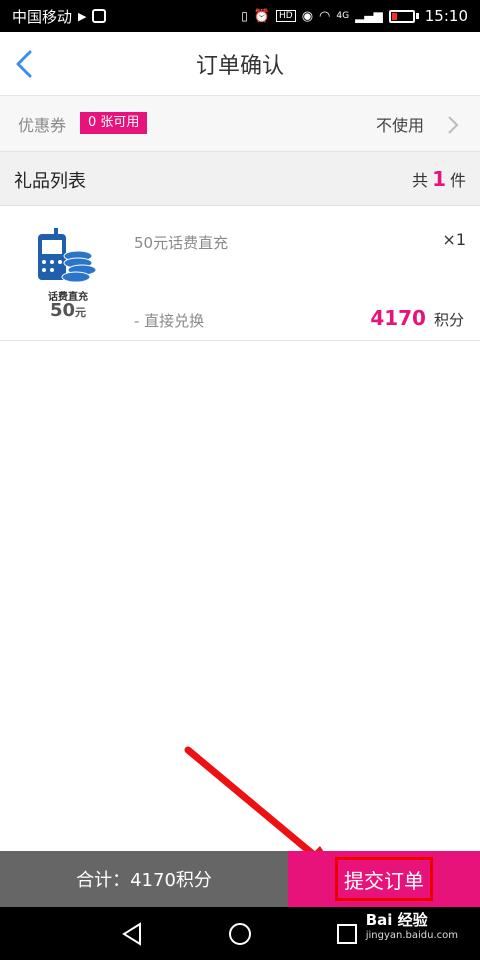 The height and width of the screenshot is (960, 480). I want to click on page-title: 订单确认, so click(239, 66).